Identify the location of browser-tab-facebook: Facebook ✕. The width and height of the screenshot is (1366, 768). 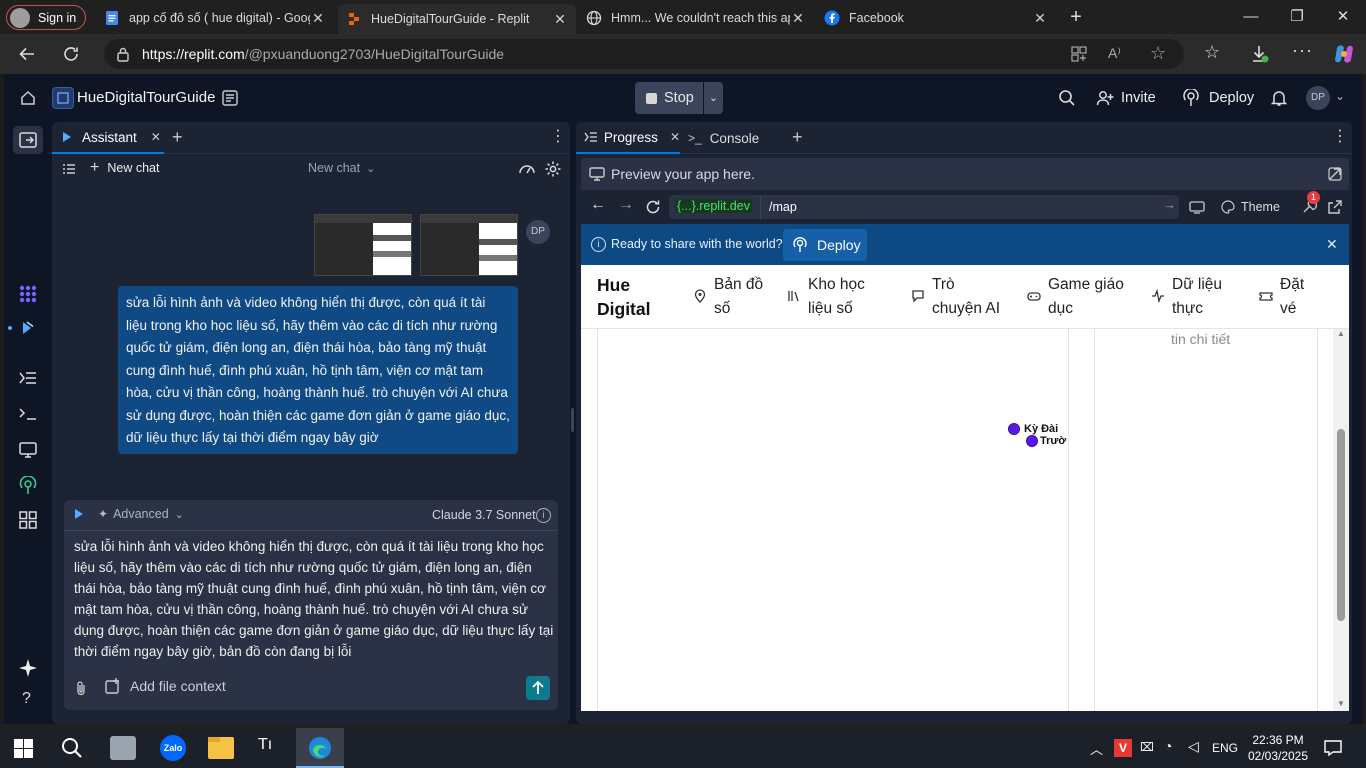
(936, 18).